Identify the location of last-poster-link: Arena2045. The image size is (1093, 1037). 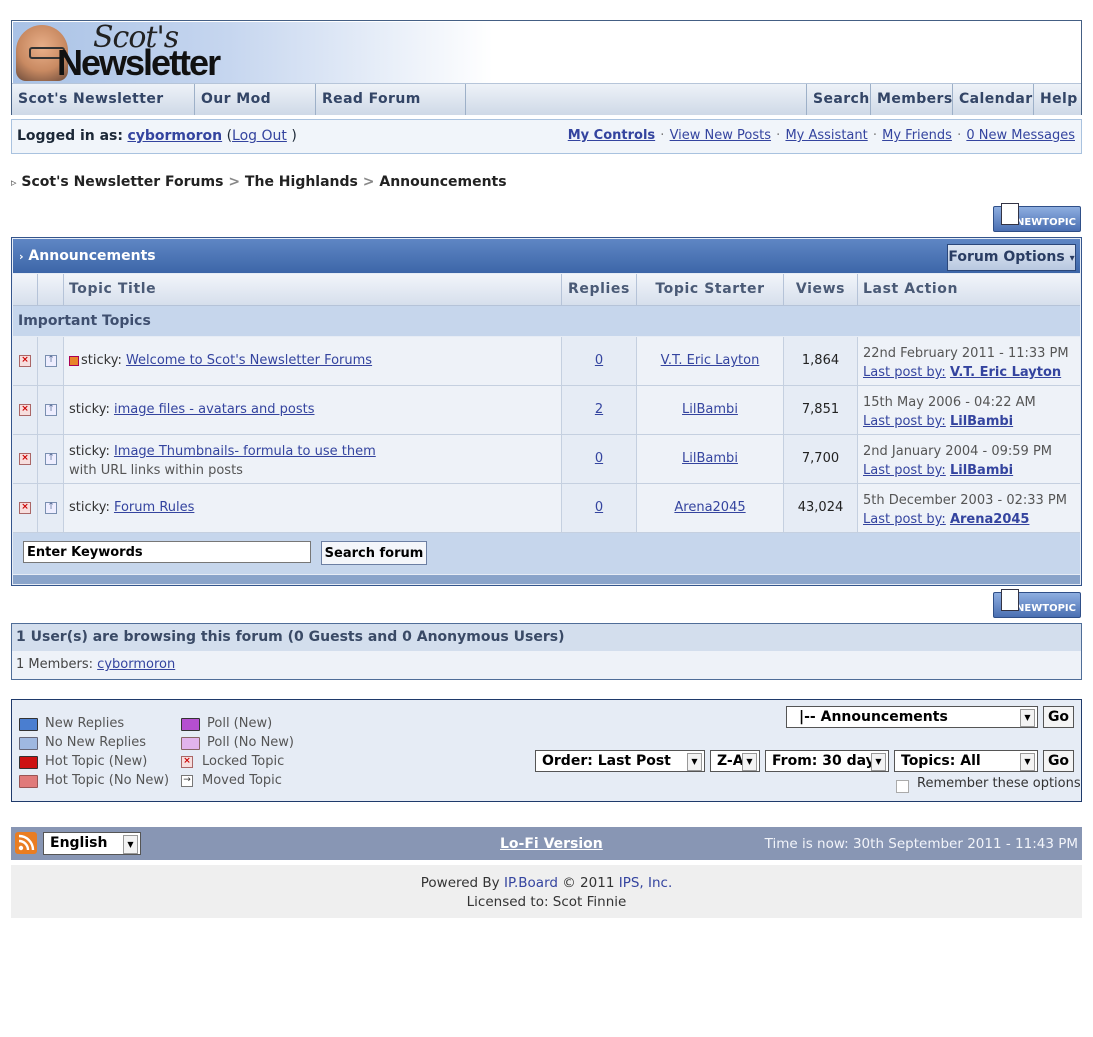
(990, 519).